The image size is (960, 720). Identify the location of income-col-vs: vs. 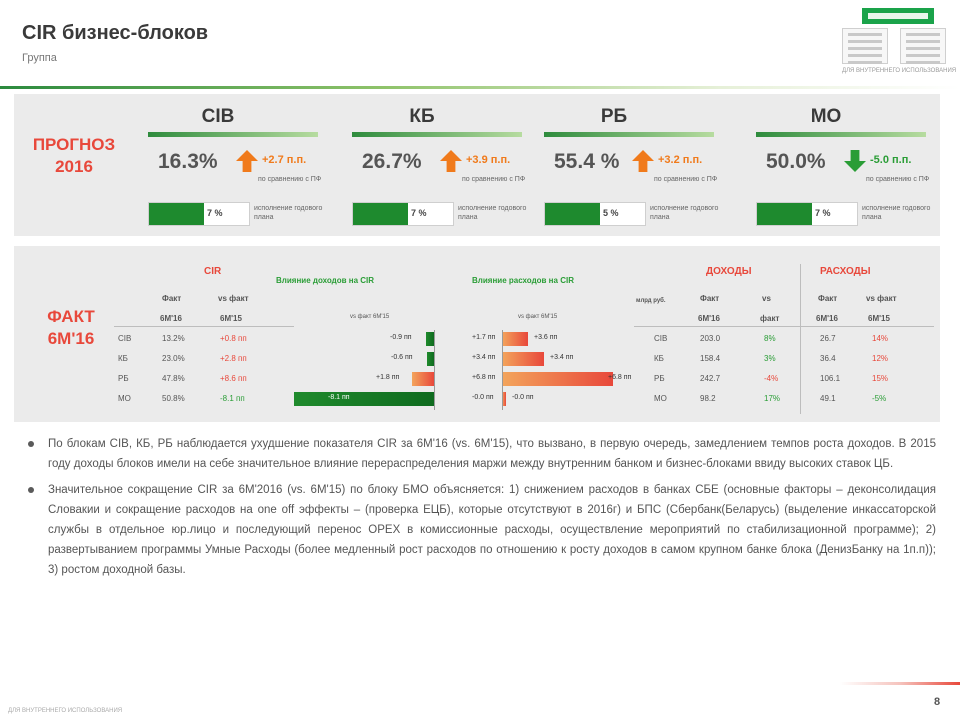
(766, 298).